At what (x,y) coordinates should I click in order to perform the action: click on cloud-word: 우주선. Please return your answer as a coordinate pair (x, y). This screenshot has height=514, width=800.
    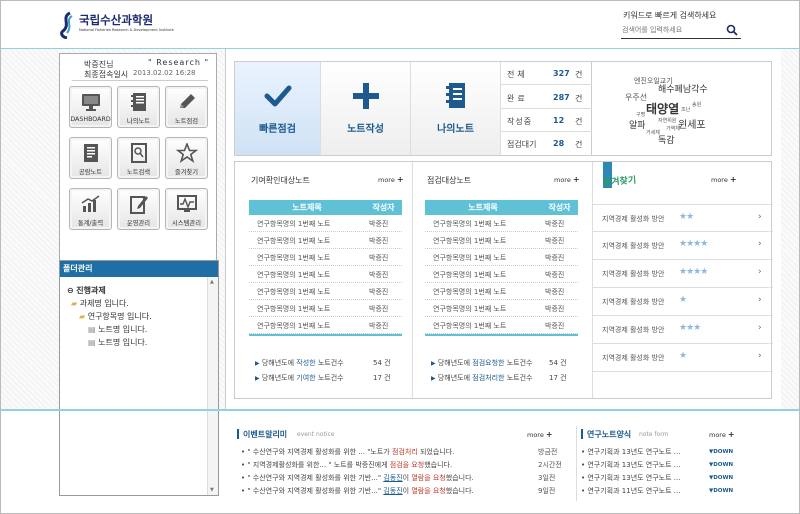
    Looking at the image, I should click on (636, 97).